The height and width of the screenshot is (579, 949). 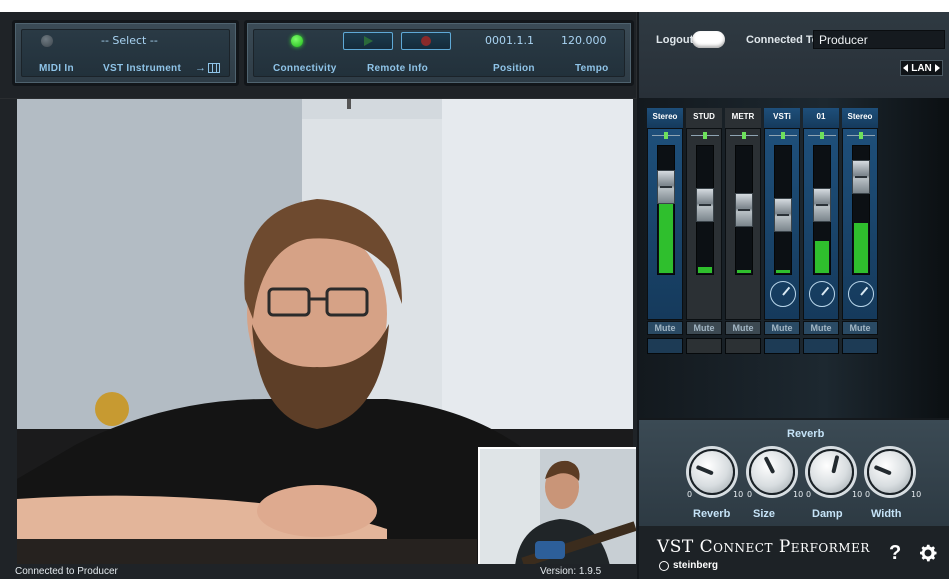 What do you see at coordinates (142, 68) in the screenshot?
I see `vst-instrument-label: VST Instrument` at bounding box center [142, 68].